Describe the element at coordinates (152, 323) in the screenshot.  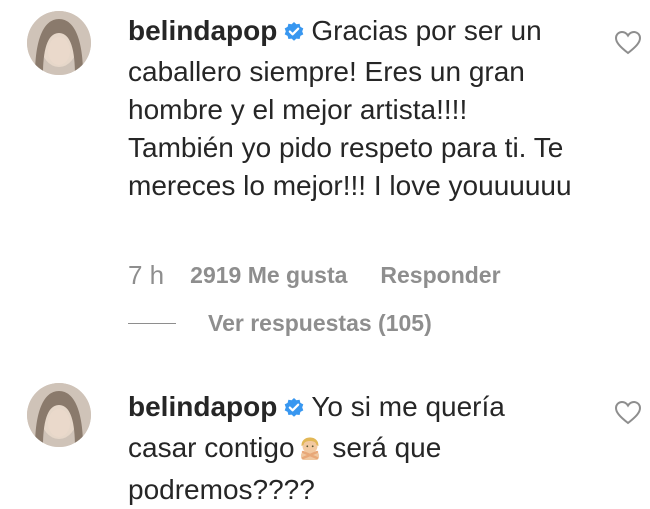
I see `replies-divider` at that location.